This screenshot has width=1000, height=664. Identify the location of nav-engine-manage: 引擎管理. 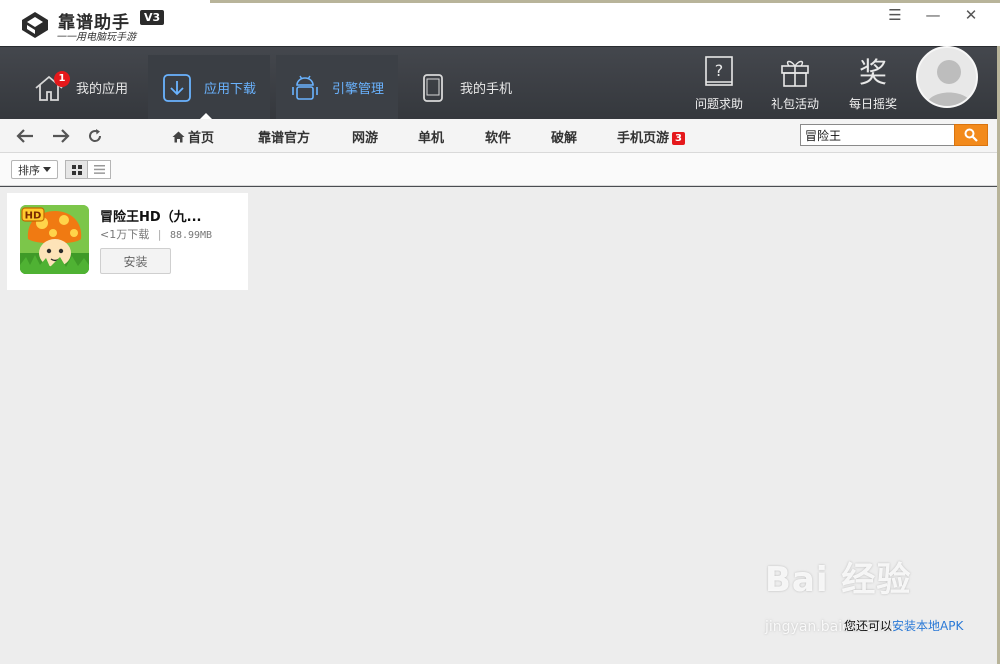
(337, 87).